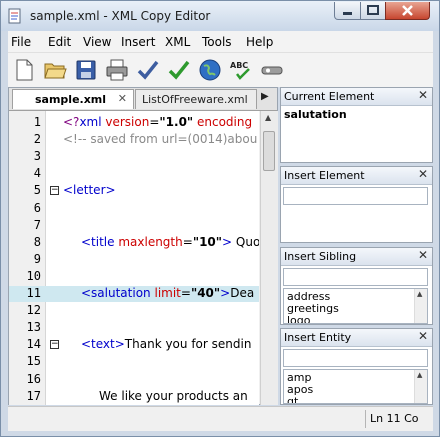 The height and width of the screenshot is (437, 440). Describe the element at coordinates (134, 362) in the screenshot. I see `code-line: 15` at that location.